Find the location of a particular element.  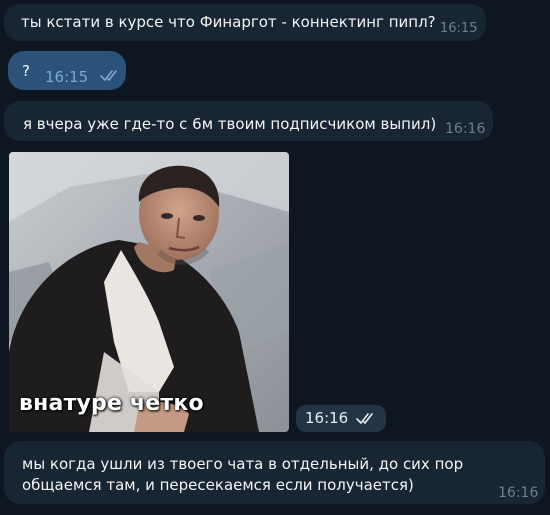

sticker-caption: внатуре четко is located at coordinates (111, 403).